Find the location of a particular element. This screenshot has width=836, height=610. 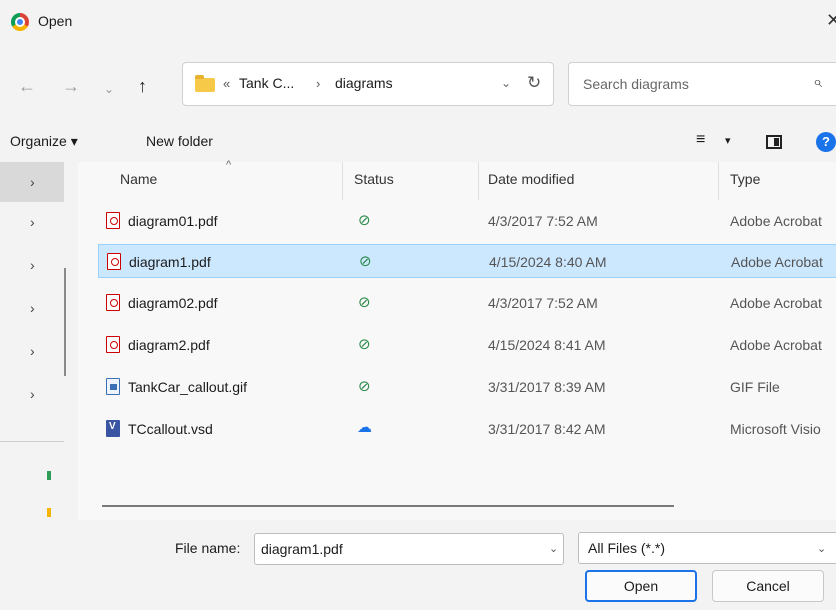

yellow-marker-icon is located at coordinates (49, 512).